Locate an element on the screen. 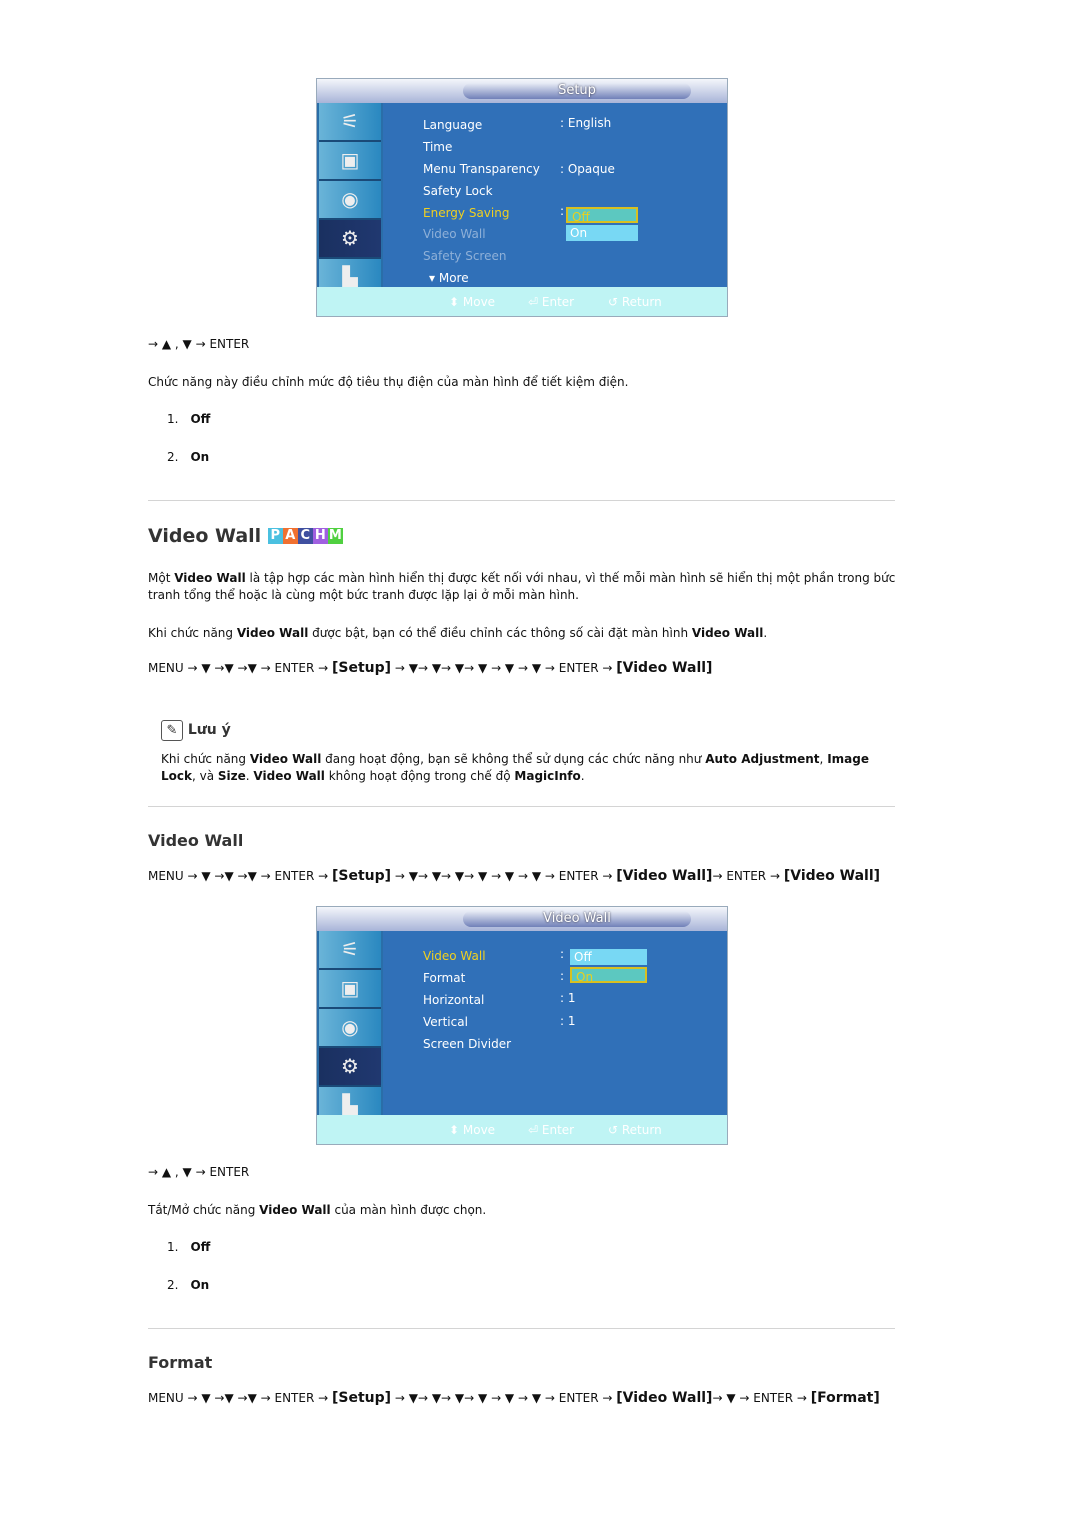 The image size is (1080, 1527). energy-list-item-off: 1. Off is located at coordinates (188, 419).